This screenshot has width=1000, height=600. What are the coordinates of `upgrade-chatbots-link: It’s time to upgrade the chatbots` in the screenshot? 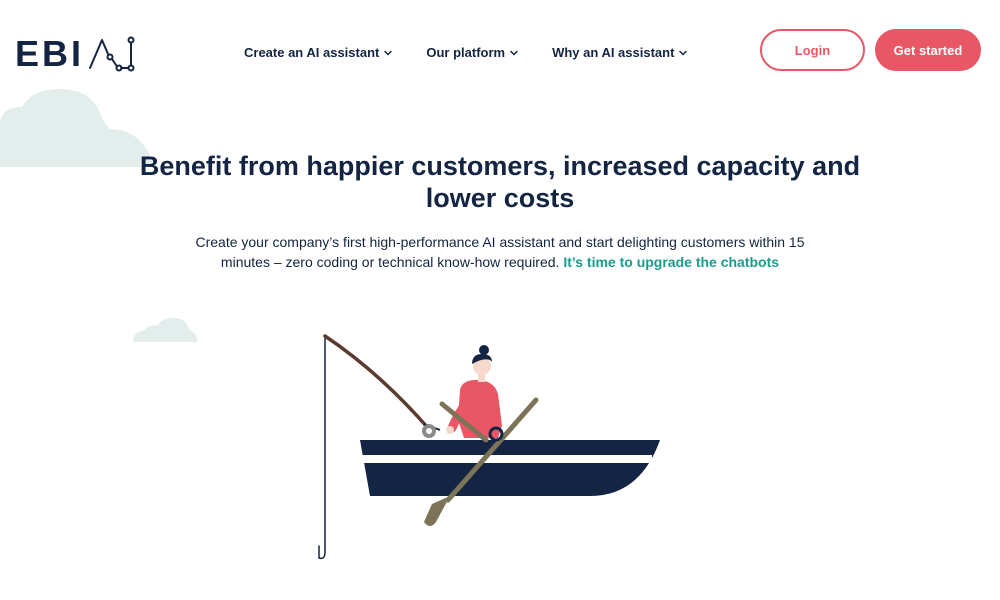 It's located at (671, 262).